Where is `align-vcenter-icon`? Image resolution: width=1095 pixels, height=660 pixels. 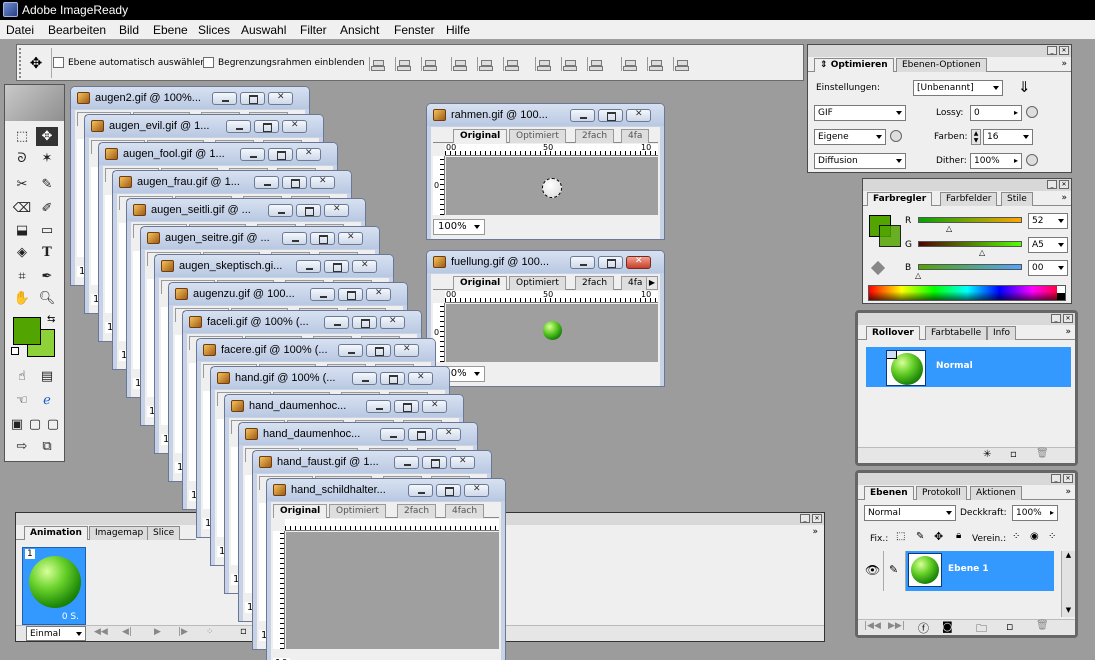
align-vcenter-icon is located at coordinates (403, 64).